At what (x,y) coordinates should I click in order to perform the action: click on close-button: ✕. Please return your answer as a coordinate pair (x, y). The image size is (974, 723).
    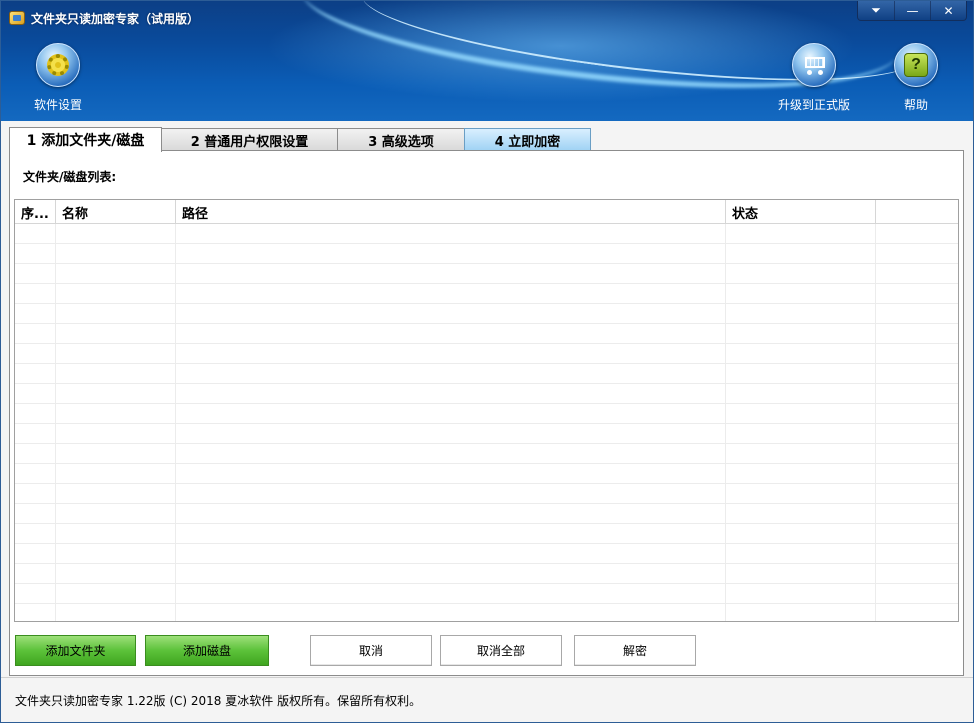
    Looking at the image, I should click on (948, 10).